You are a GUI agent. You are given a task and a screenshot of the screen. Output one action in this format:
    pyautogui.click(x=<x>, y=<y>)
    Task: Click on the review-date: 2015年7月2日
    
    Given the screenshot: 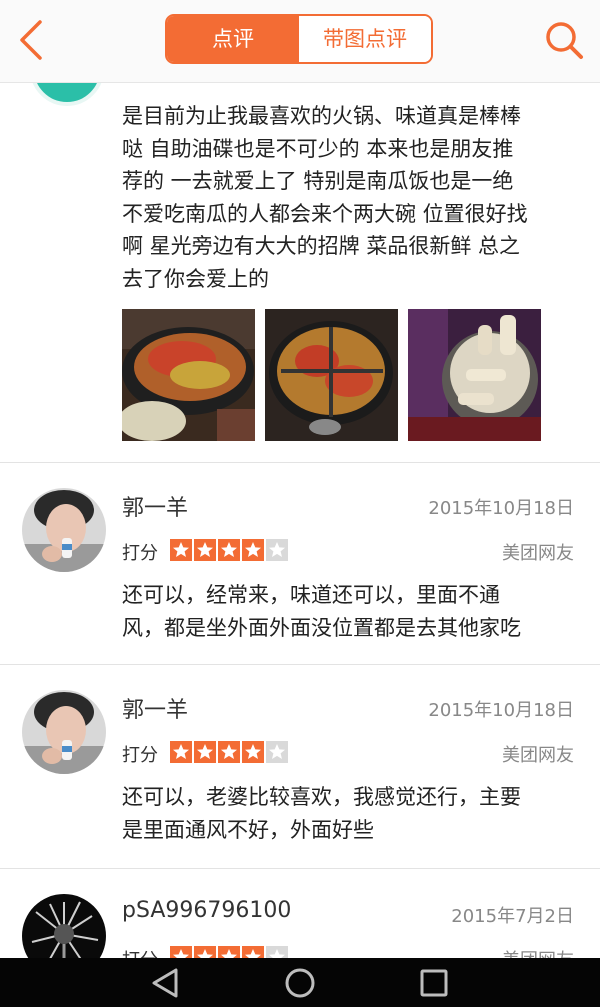 What is the action you would take?
    pyautogui.click(x=512, y=916)
    